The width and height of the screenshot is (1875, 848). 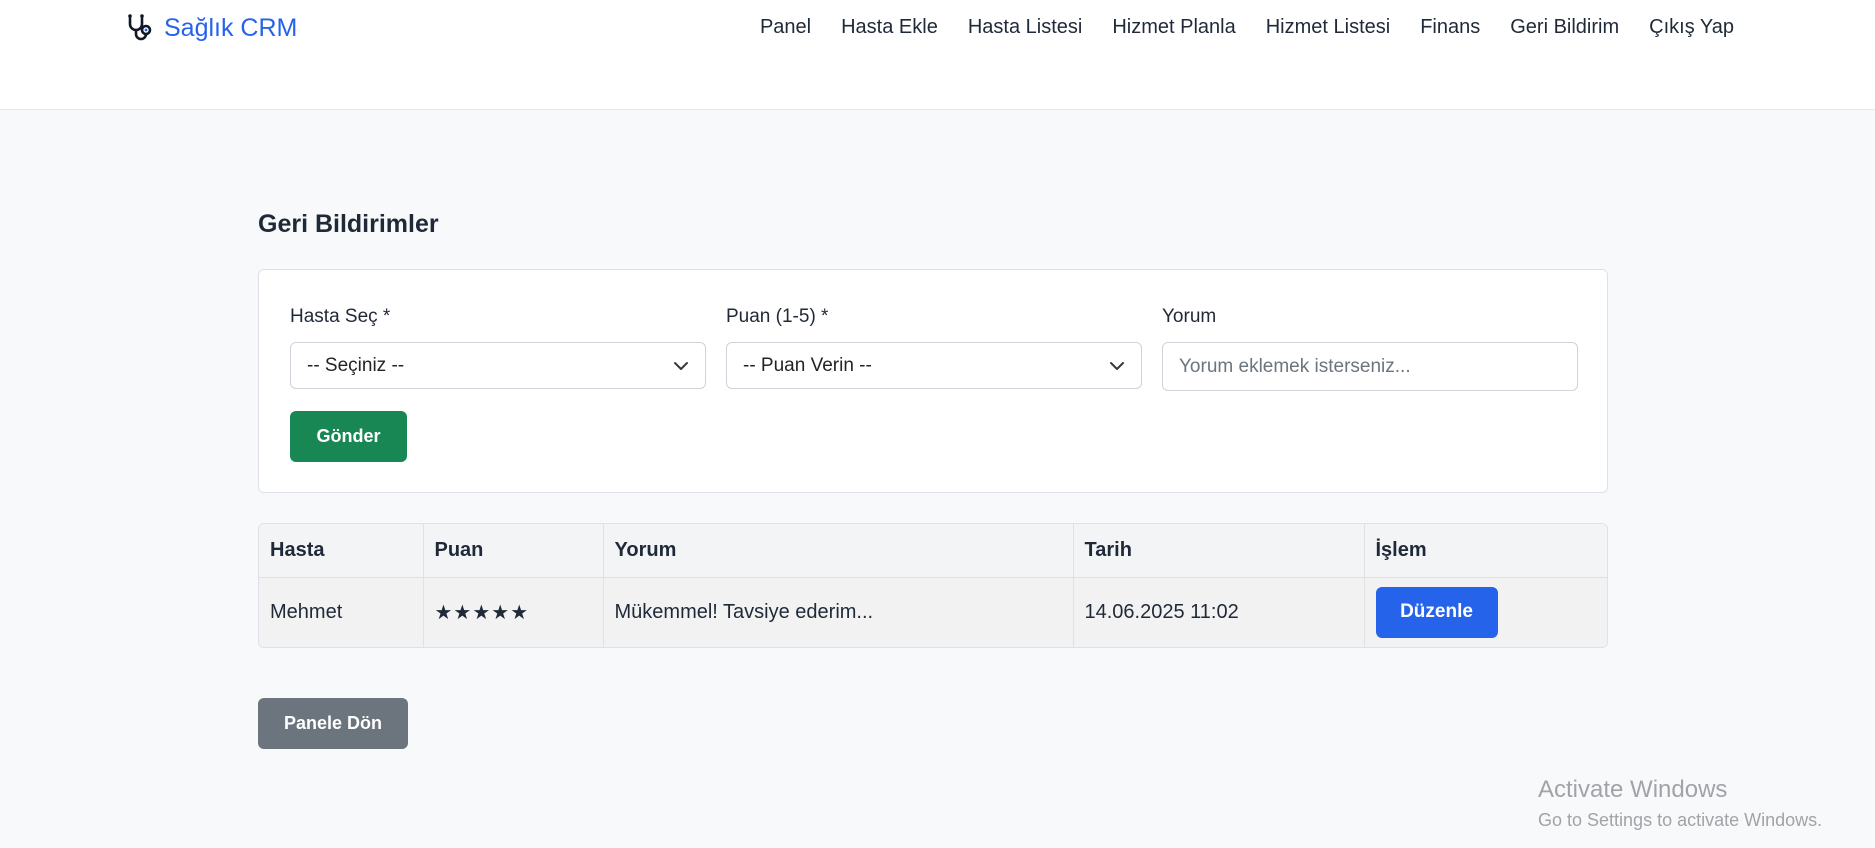 I want to click on nav-hizmet-listesi: Hizmet Listesi, so click(x=1328, y=27).